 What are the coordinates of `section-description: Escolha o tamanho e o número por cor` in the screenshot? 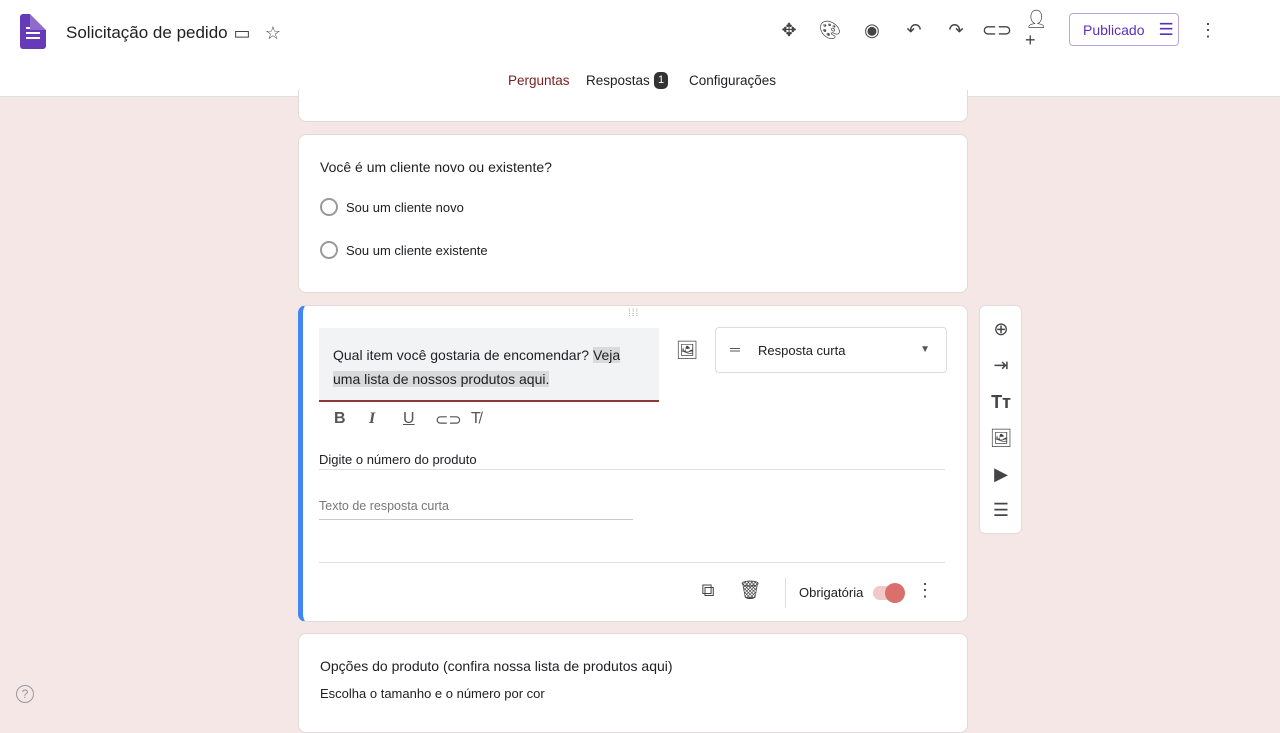 It's located at (432, 693).